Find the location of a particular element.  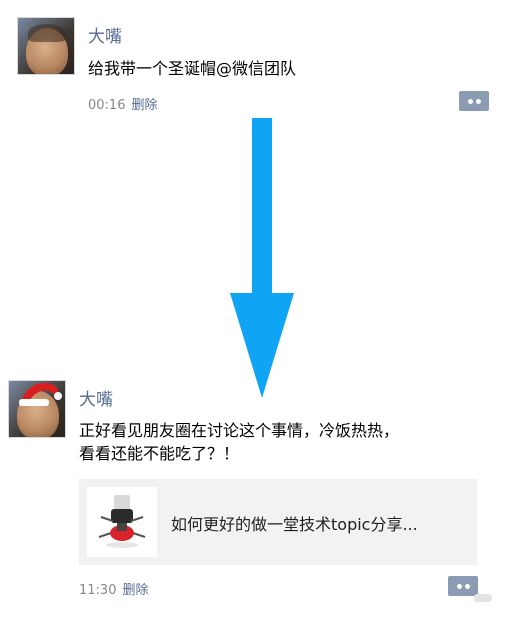

santa-hat-icon is located at coordinates (40, 394).